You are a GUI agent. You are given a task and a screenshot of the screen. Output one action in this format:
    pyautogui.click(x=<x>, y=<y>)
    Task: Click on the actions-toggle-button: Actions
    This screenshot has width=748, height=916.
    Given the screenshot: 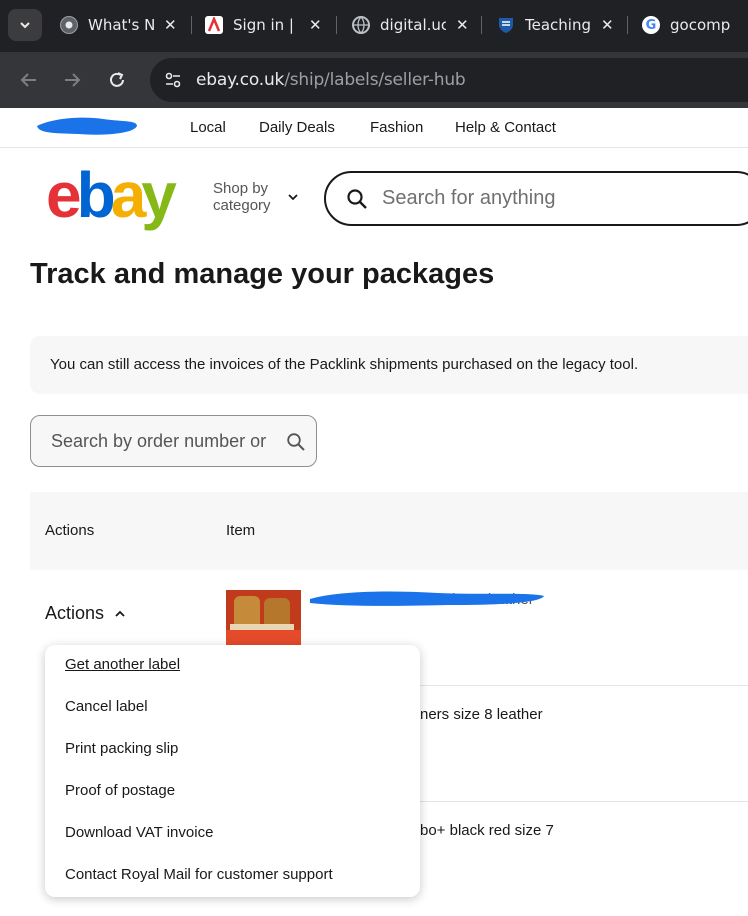 What is the action you would take?
    pyautogui.click(x=85, y=613)
    